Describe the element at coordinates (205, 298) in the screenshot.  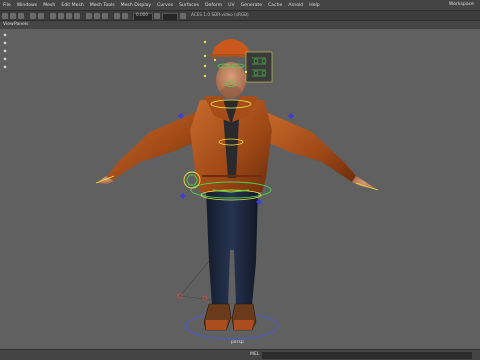
I see `knee-pole-vector-right` at that location.